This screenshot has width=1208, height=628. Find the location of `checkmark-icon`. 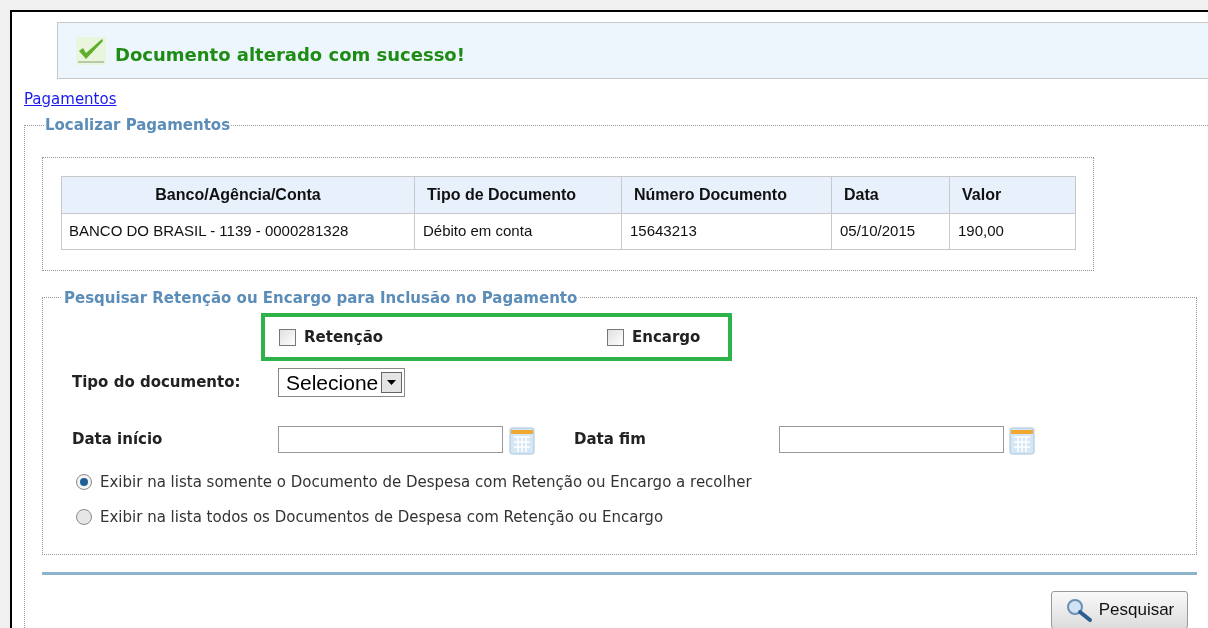

checkmark-icon is located at coordinates (91, 50).